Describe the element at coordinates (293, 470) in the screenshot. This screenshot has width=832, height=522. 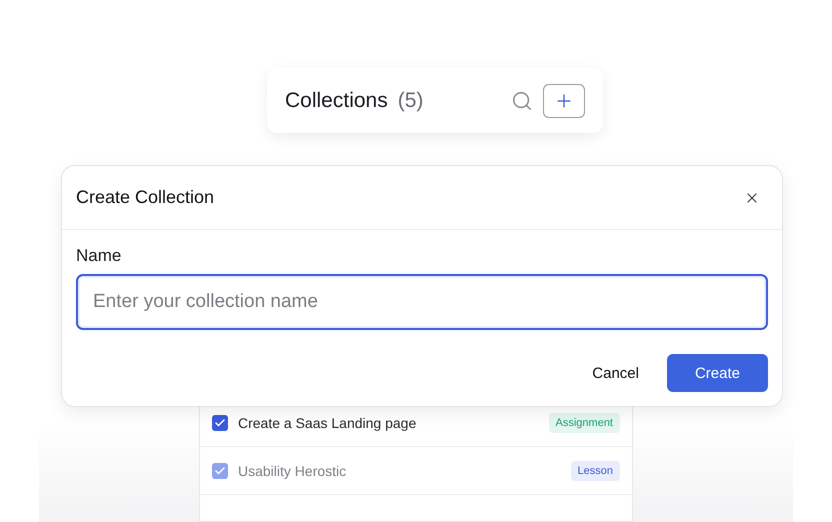
I see `task-title: Usability Herostic` at that location.